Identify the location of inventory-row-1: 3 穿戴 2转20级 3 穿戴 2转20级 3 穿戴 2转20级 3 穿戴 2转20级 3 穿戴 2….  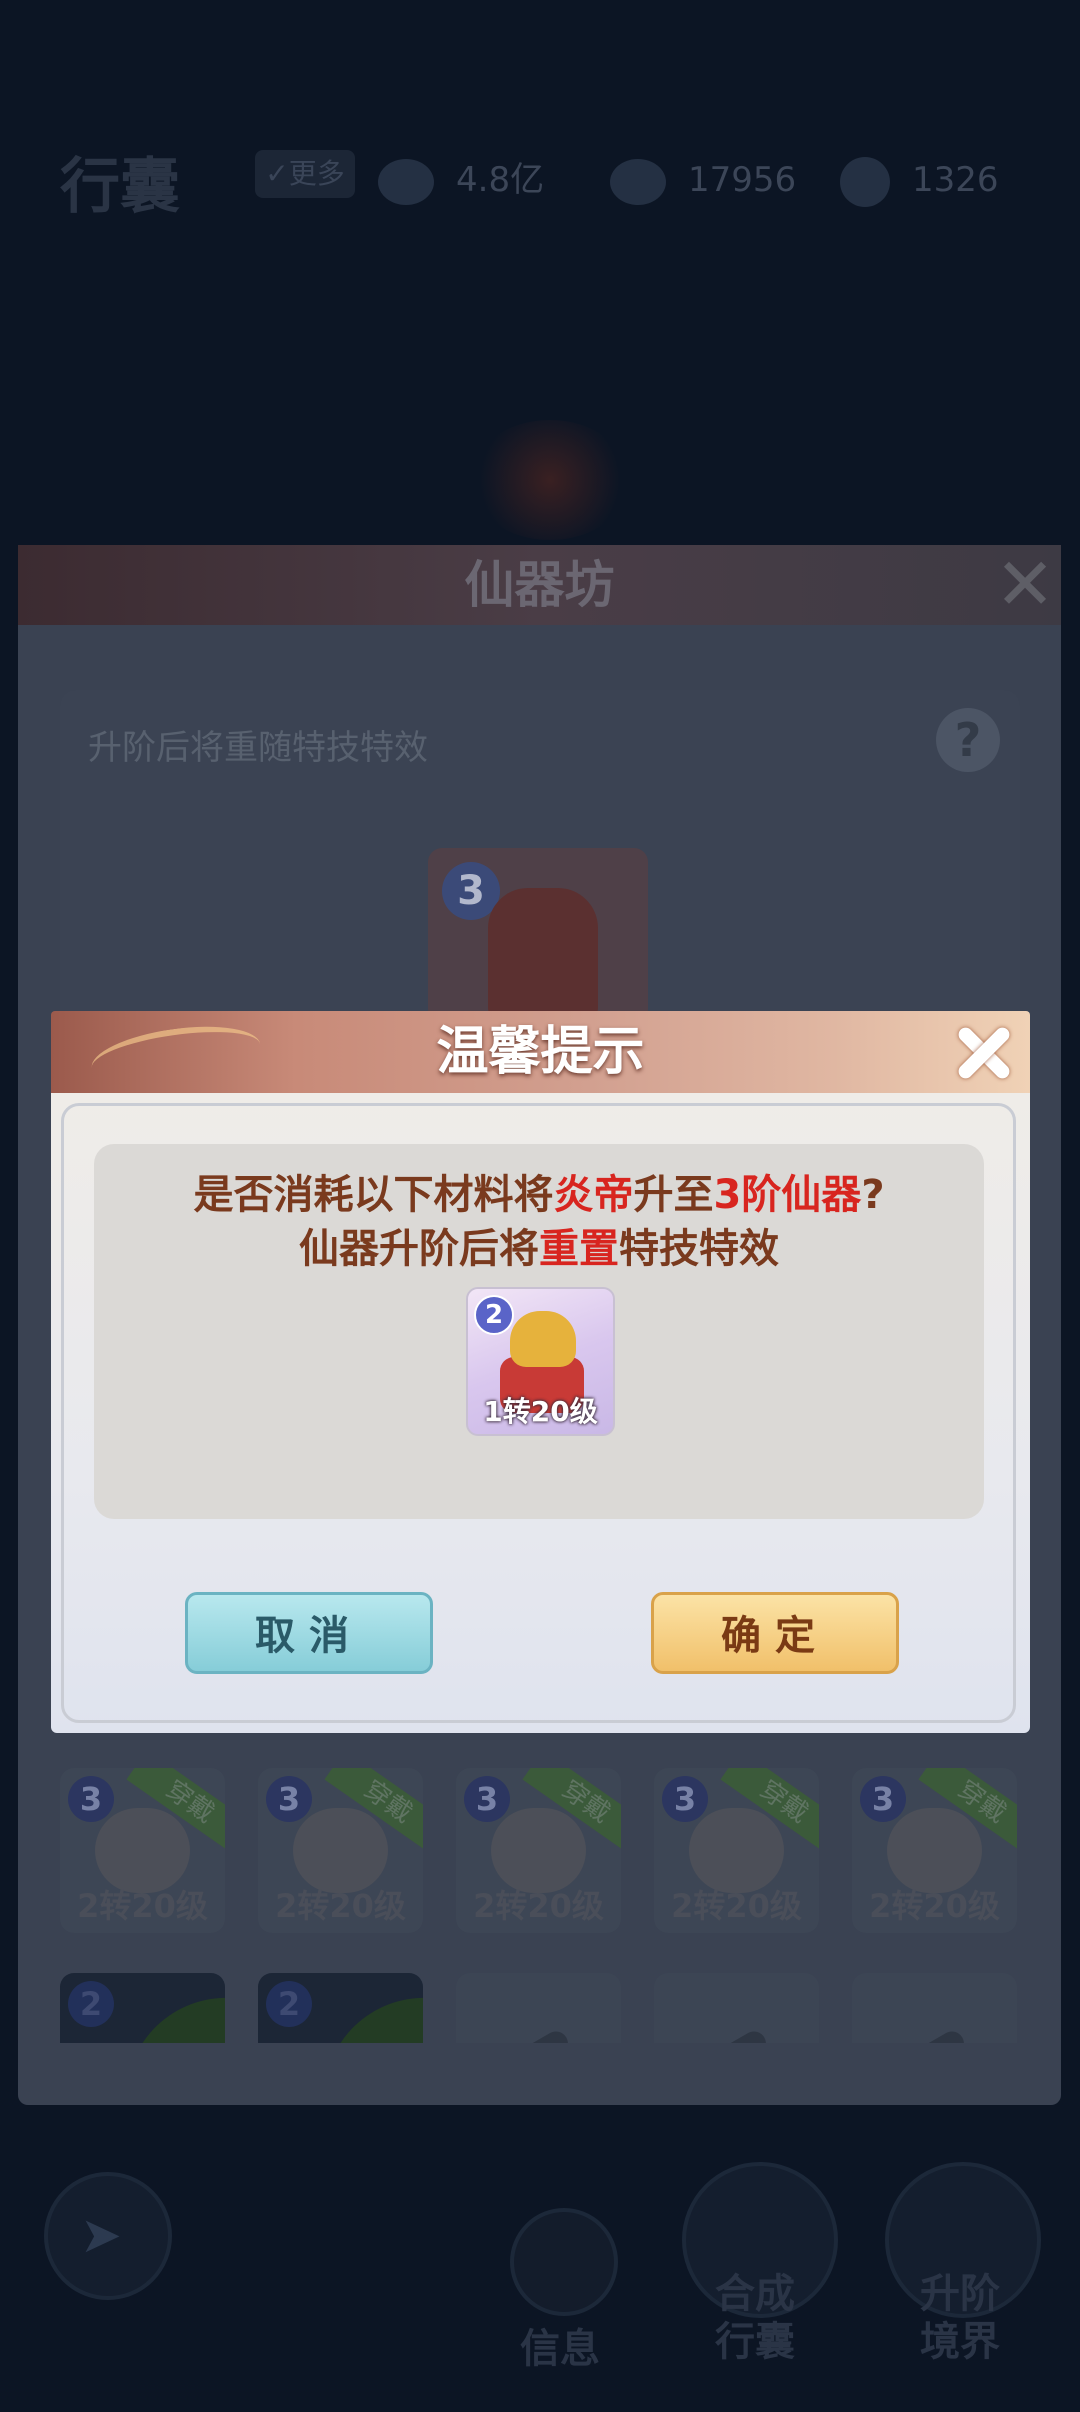
(540, 1850).